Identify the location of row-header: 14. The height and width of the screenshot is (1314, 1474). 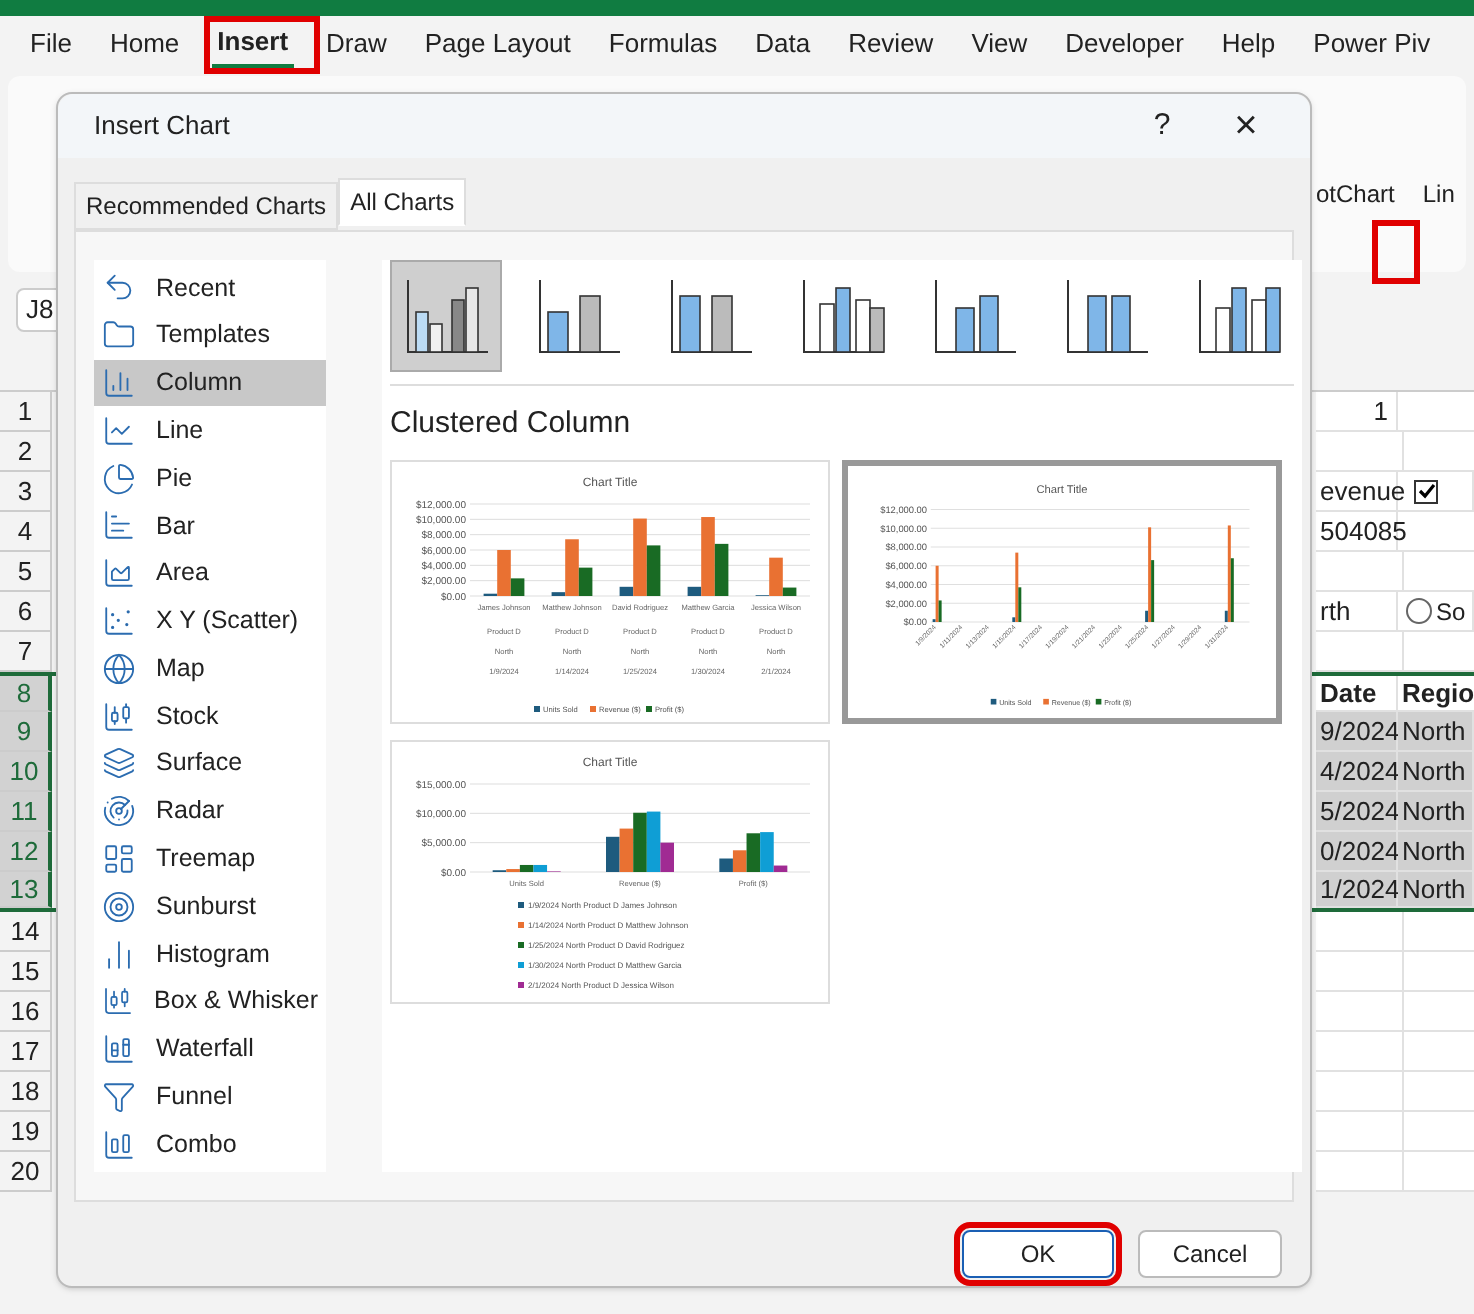
(26, 932).